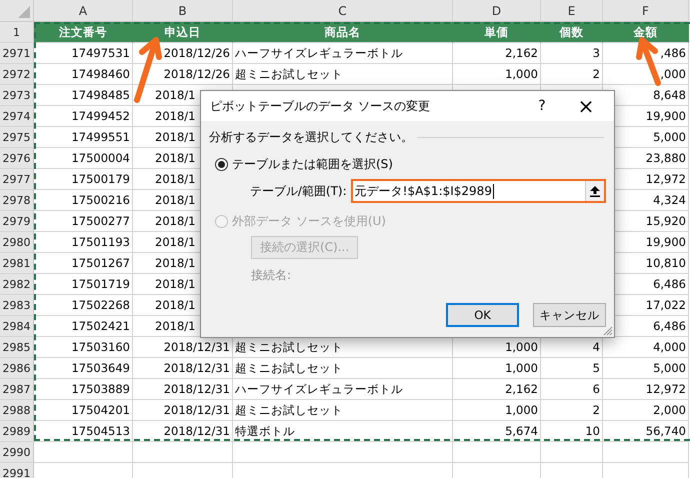 This screenshot has height=478, width=690. I want to click on dialog-title: ピボットテーブルのデータ ソースの変更, so click(320, 106).